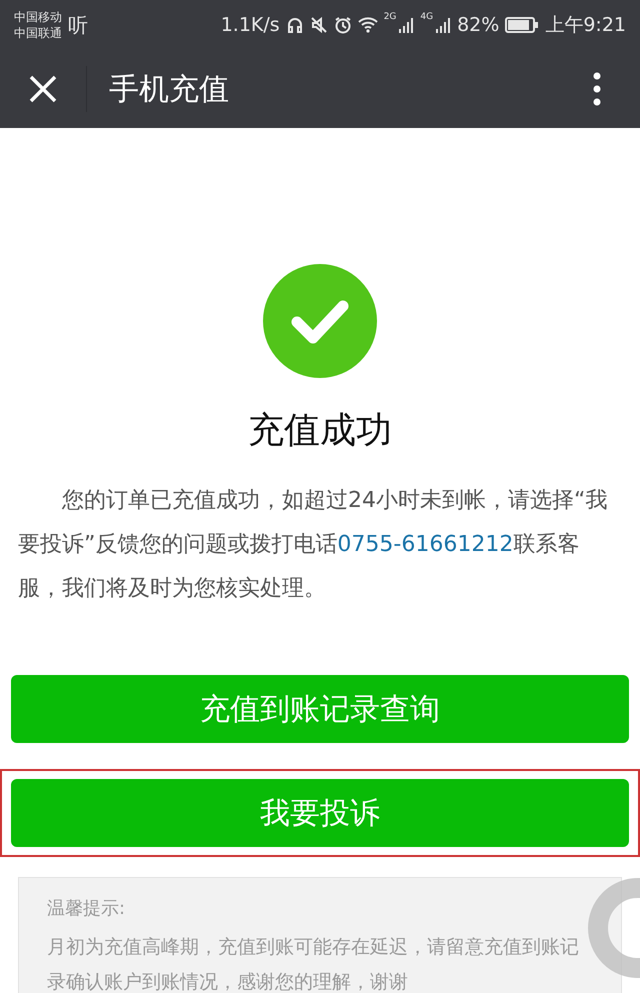 The image size is (640, 993). Describe the element at coordinates (390, 17) in the screenshot. I see `network-type: 2G` at that location.